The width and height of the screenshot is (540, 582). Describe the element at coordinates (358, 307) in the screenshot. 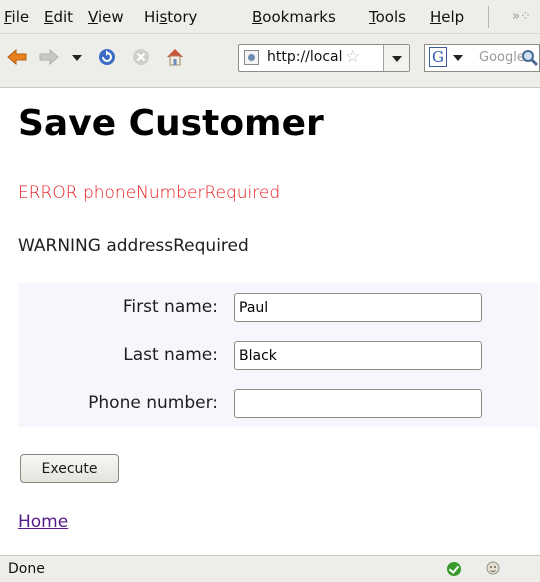

I see `first-name-field` at that location.